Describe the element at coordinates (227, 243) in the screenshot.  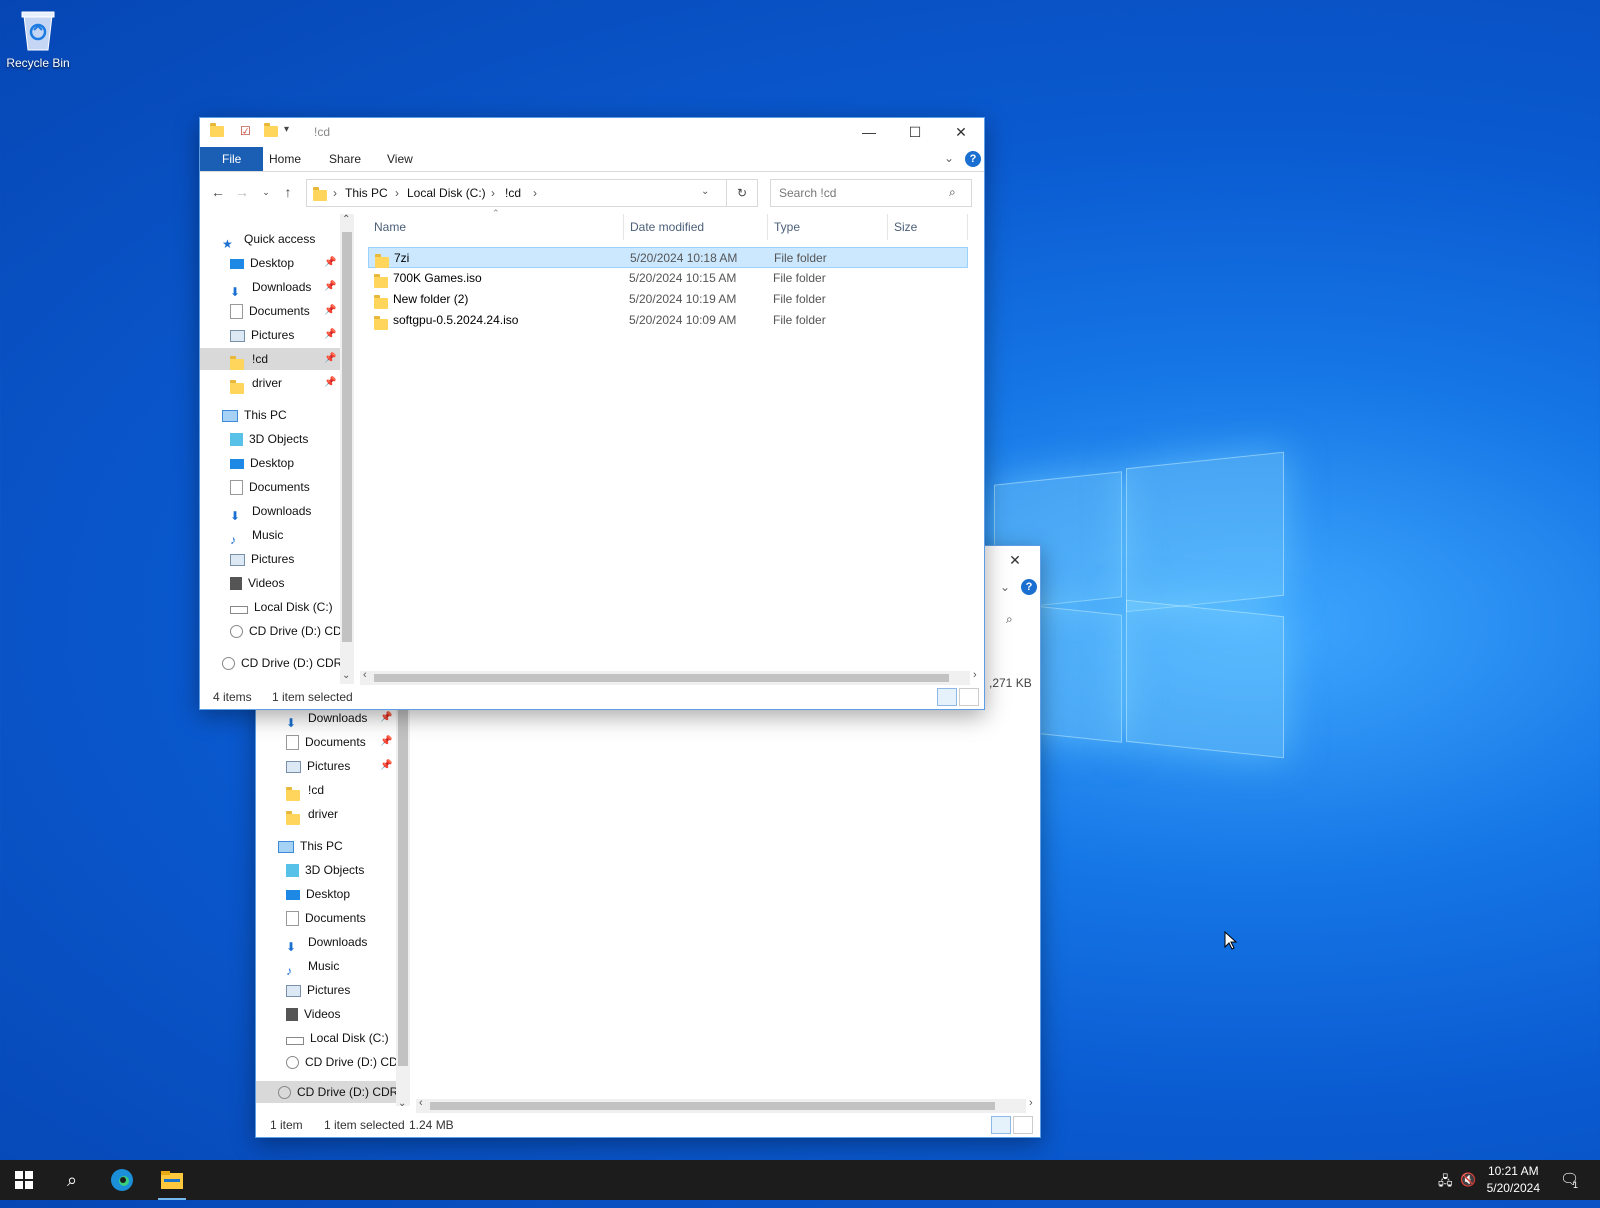
I see `star-icon: ★` at that location.